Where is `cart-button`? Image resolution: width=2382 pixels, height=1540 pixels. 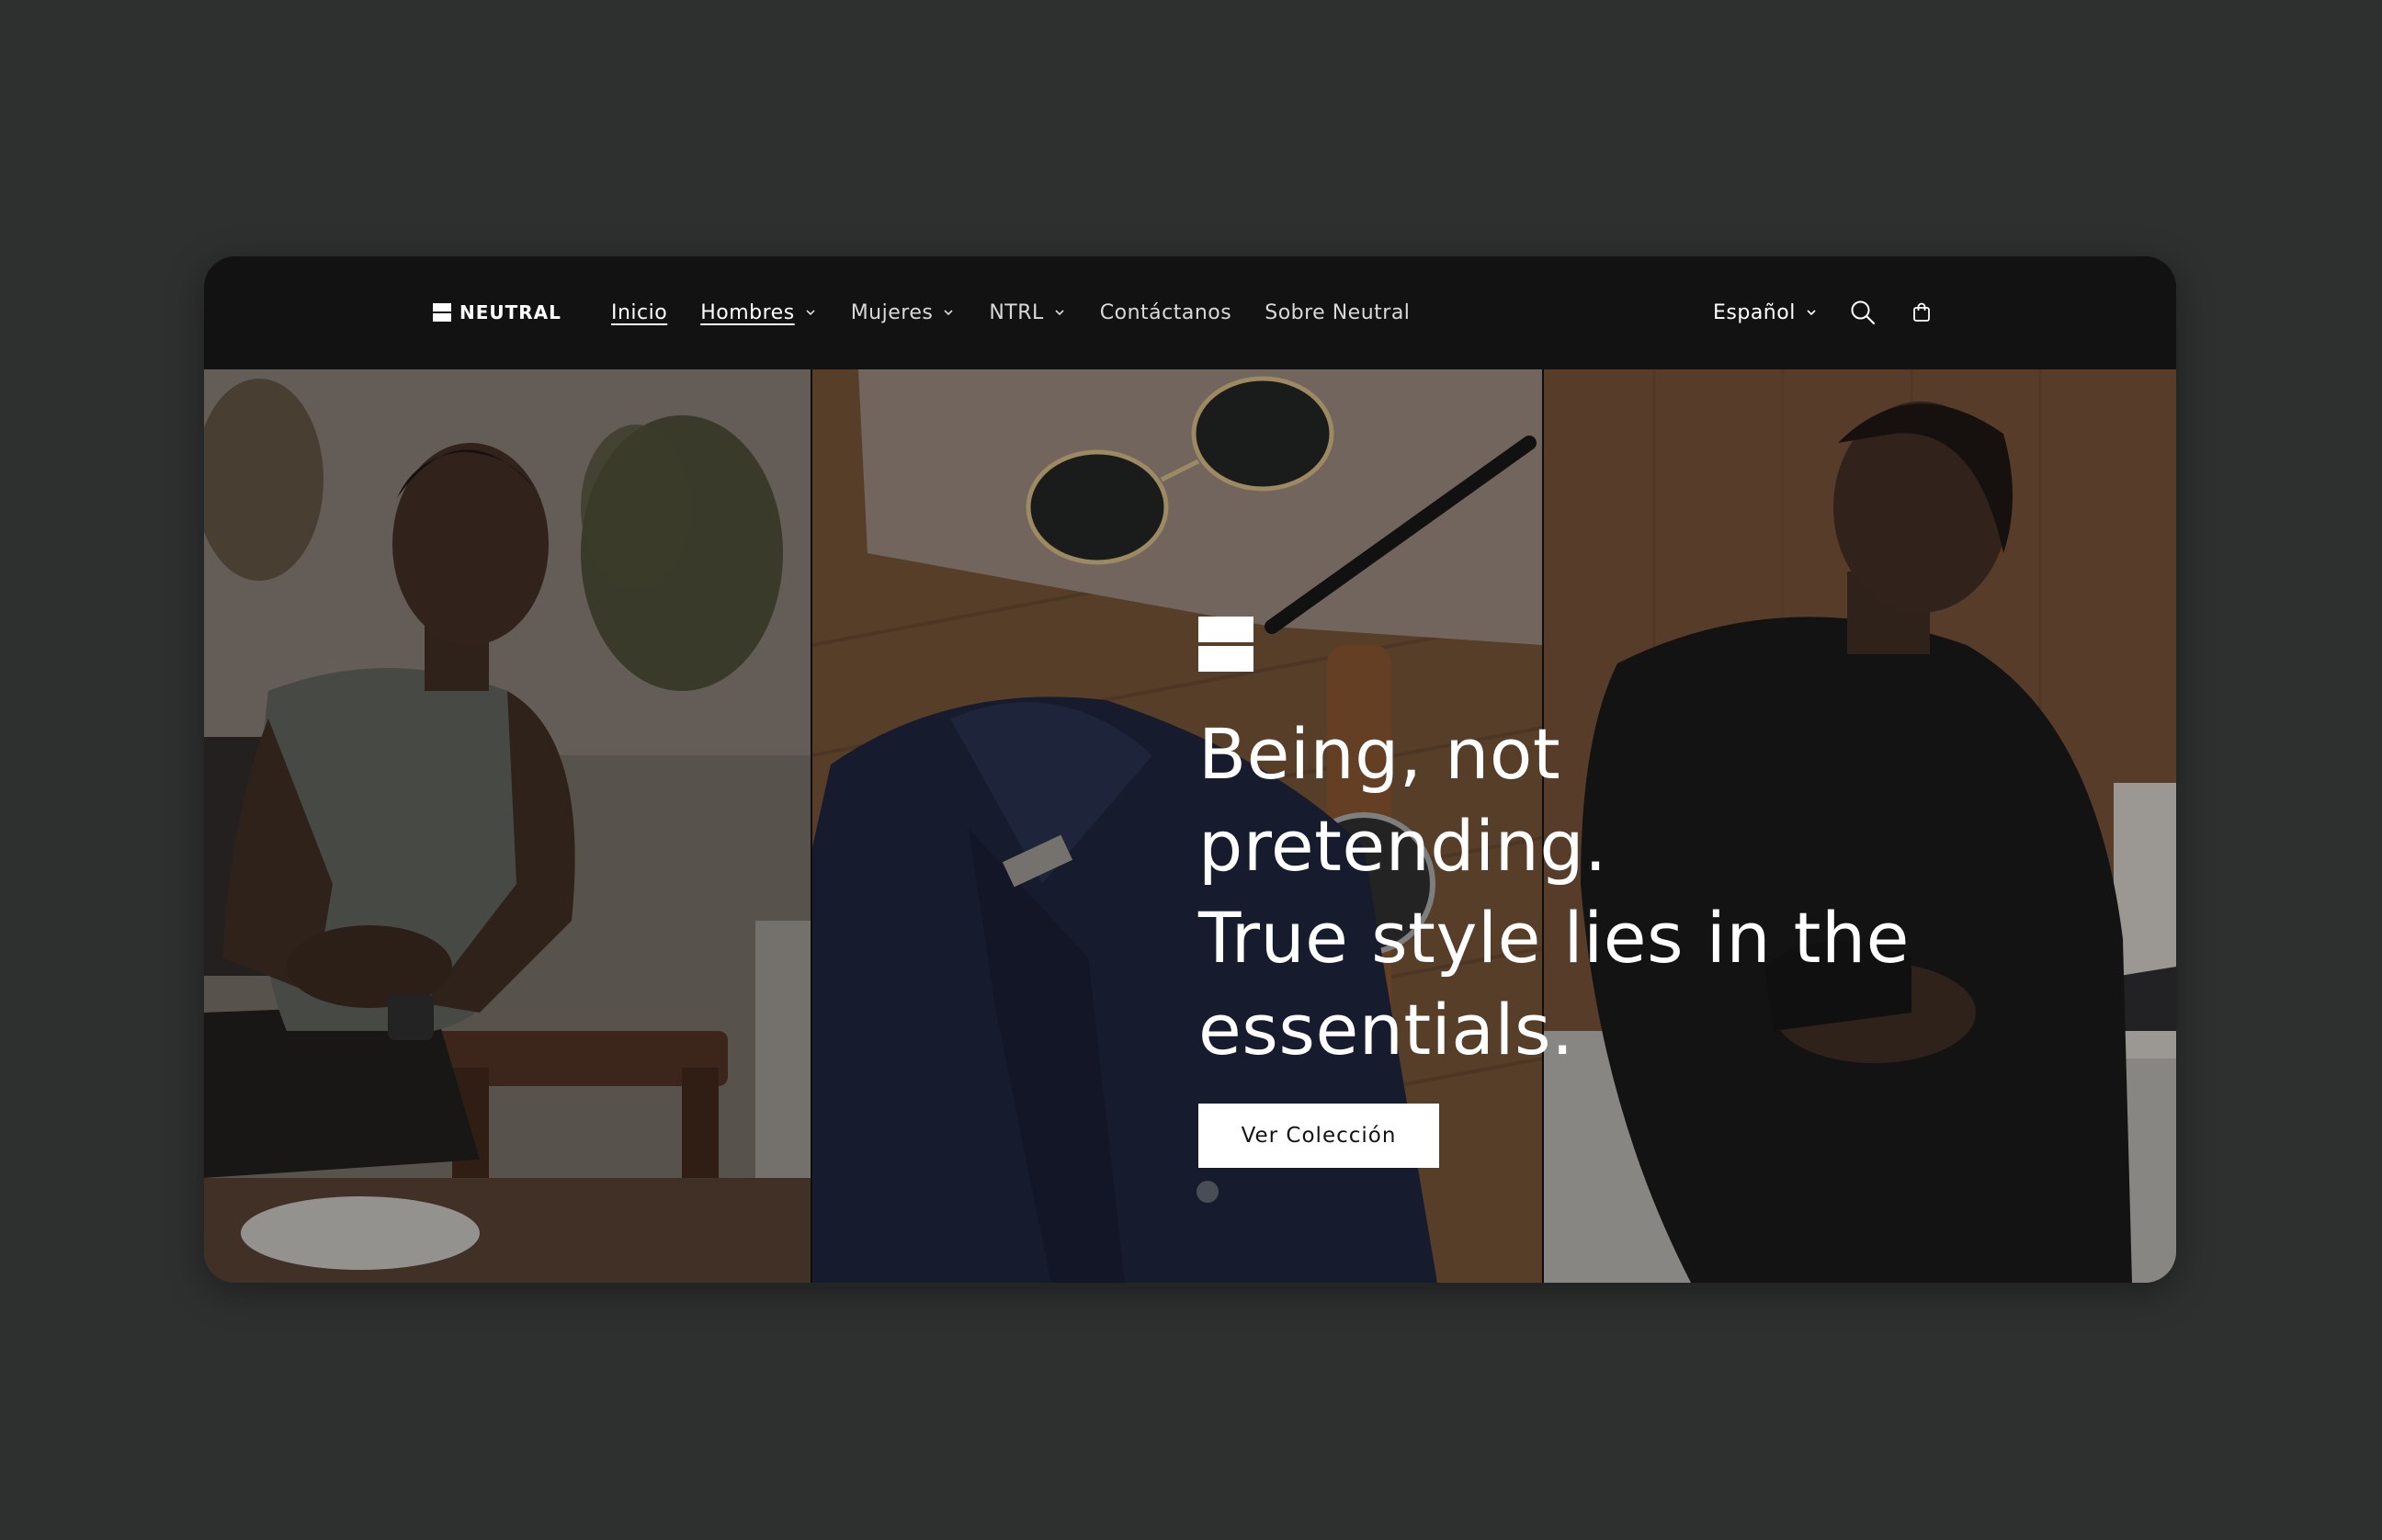
cart-button is located at coordinates (1922, 312).